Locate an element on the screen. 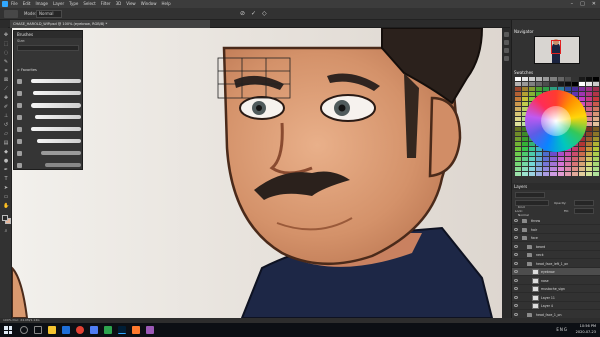 The image size is (600, 337). healing-icon: ✚ is located at coordinates (6, 98).